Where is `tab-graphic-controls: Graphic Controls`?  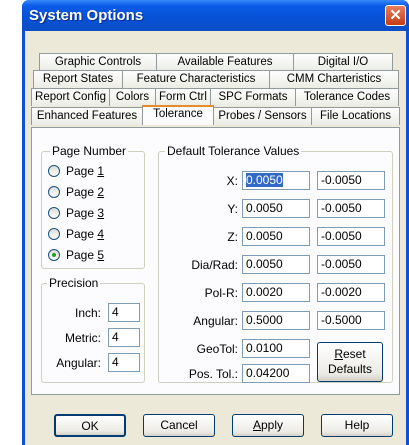
tab-graphic-controls: Graphic Controls is located at coordinates (98, 62).